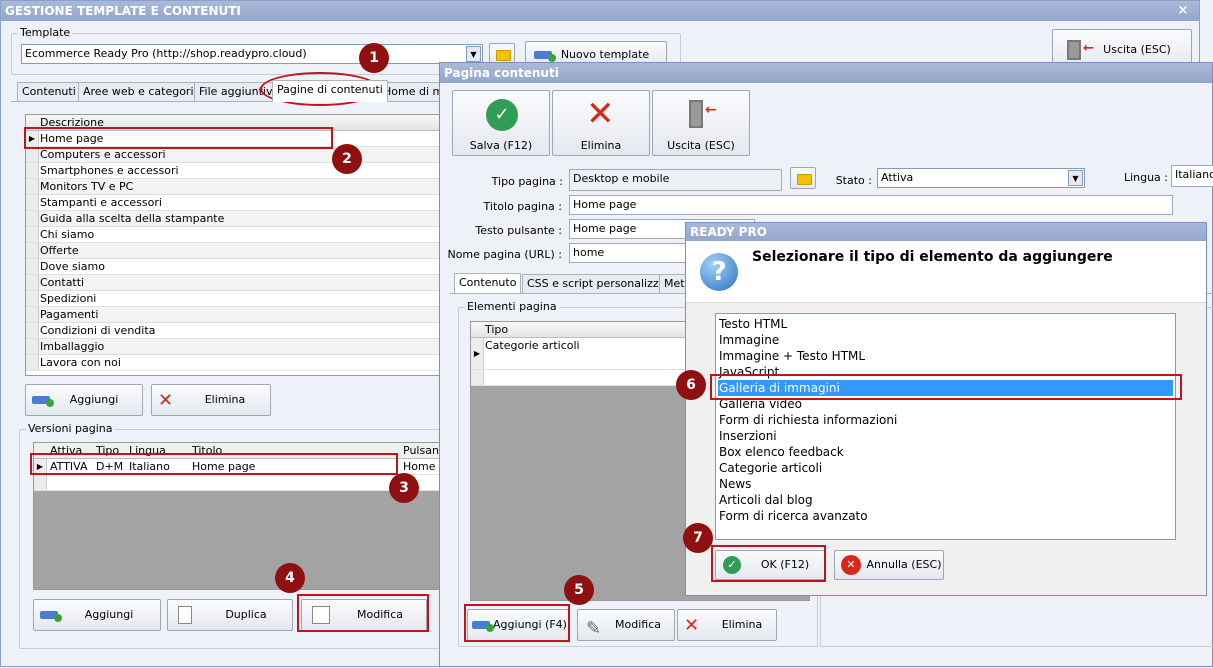 The width and height of the screenshot is (1213, 668). I want to click on add-page-button: Aggiungi, so click(84, 400).